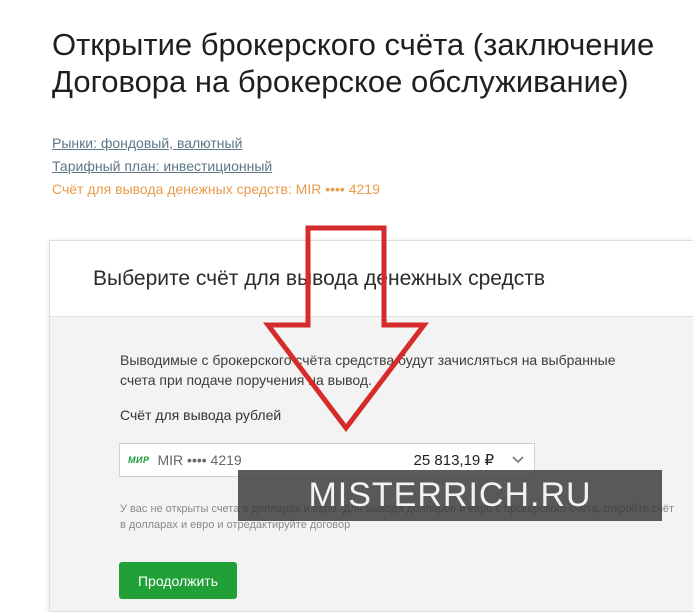  I want to click on watermark-text: MISTERRICH.RU, so click(450, 495).